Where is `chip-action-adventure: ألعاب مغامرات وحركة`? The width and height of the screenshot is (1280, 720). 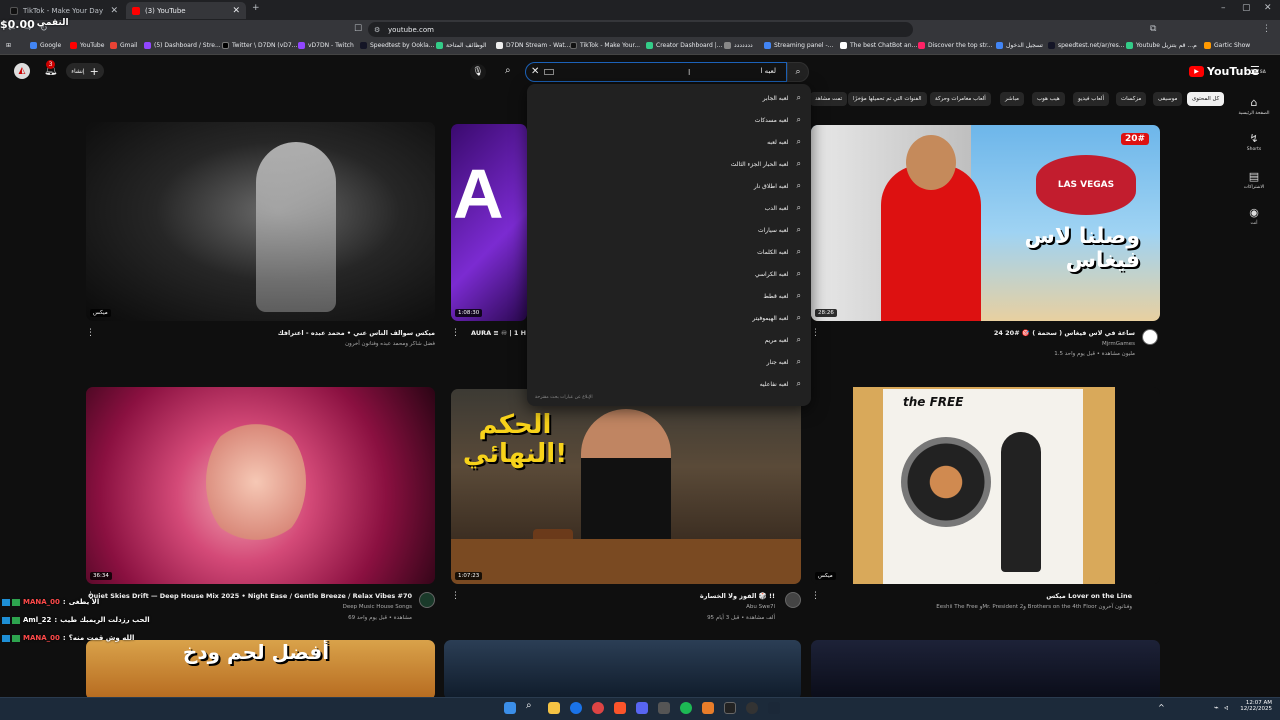 chip-action-adventure: ألعاب مغامرات وحركة is located at coordinates (960, 99).